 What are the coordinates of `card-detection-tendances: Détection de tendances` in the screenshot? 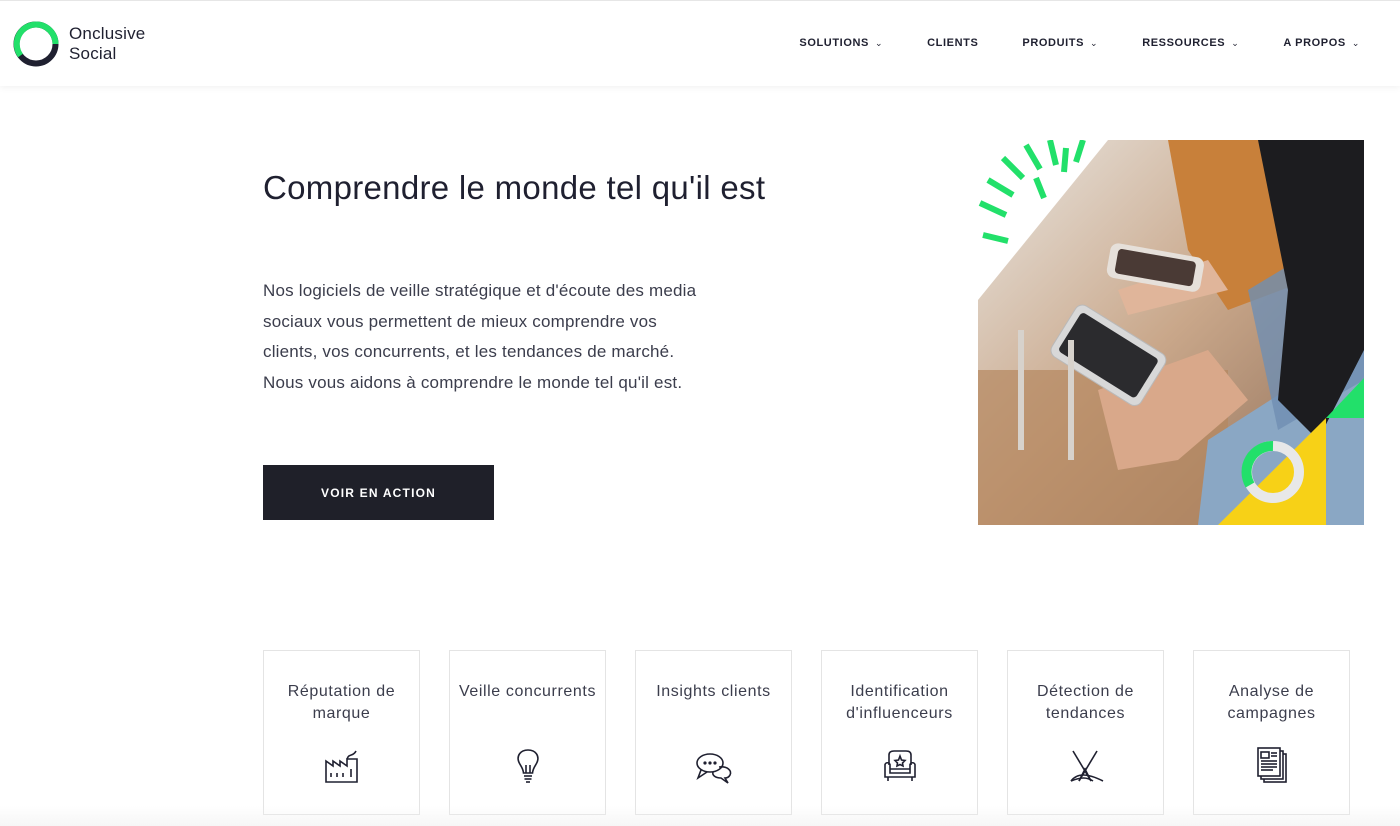 It's located at (1085, 732).